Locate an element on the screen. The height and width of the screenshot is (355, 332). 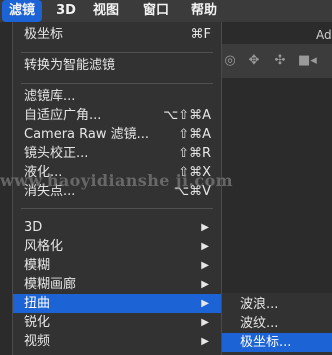
video-icon: ■◂ is located at coordinates (307, 61).